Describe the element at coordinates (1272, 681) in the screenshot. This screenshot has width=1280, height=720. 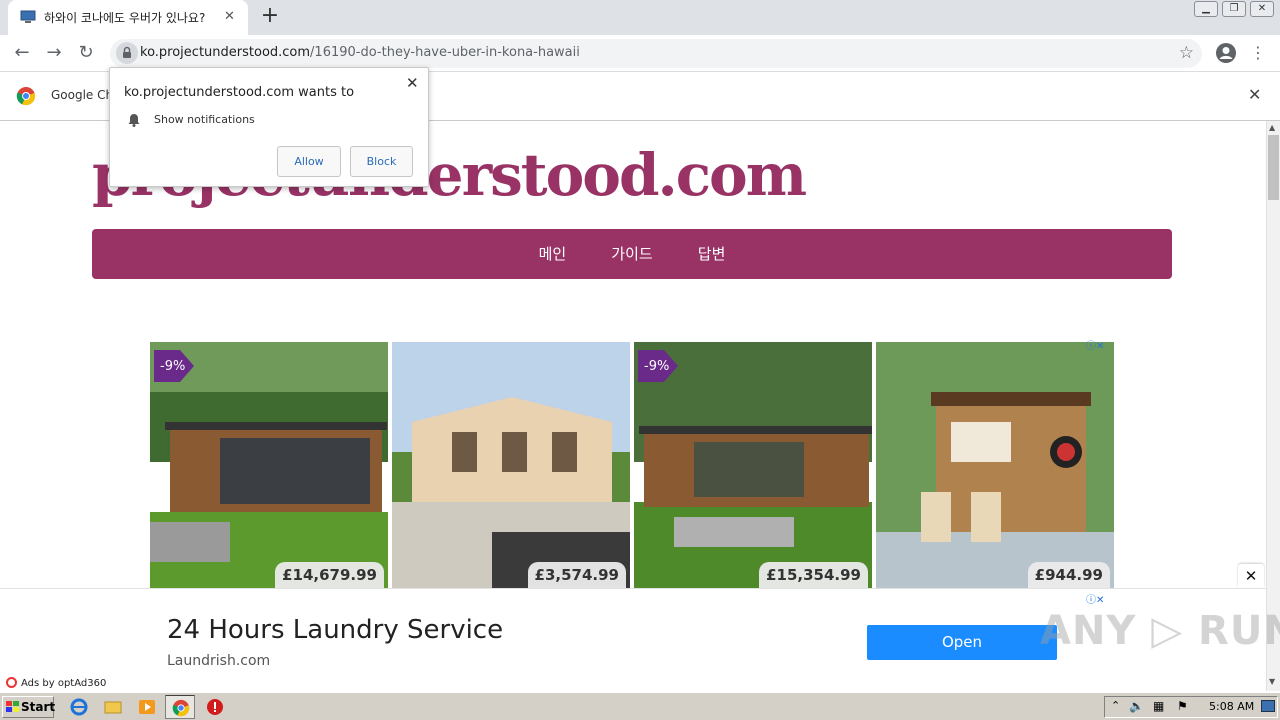
I see `scroll-down-icon: ▼` at that location.